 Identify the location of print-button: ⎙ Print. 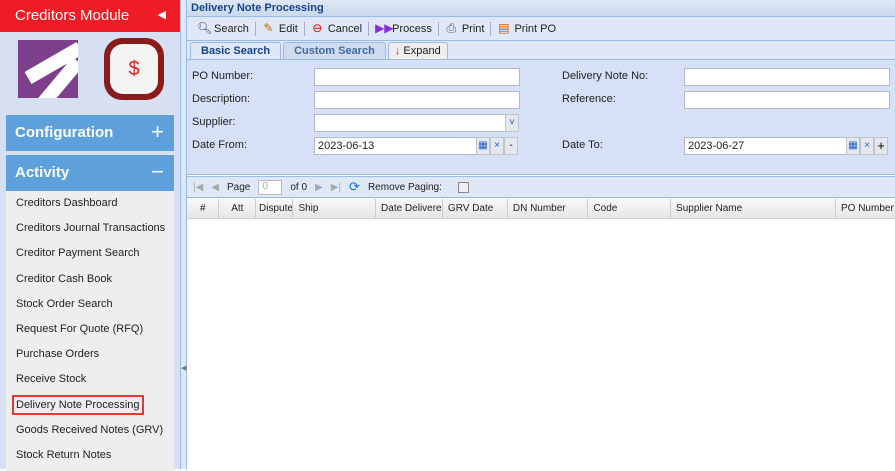
(465, 28).